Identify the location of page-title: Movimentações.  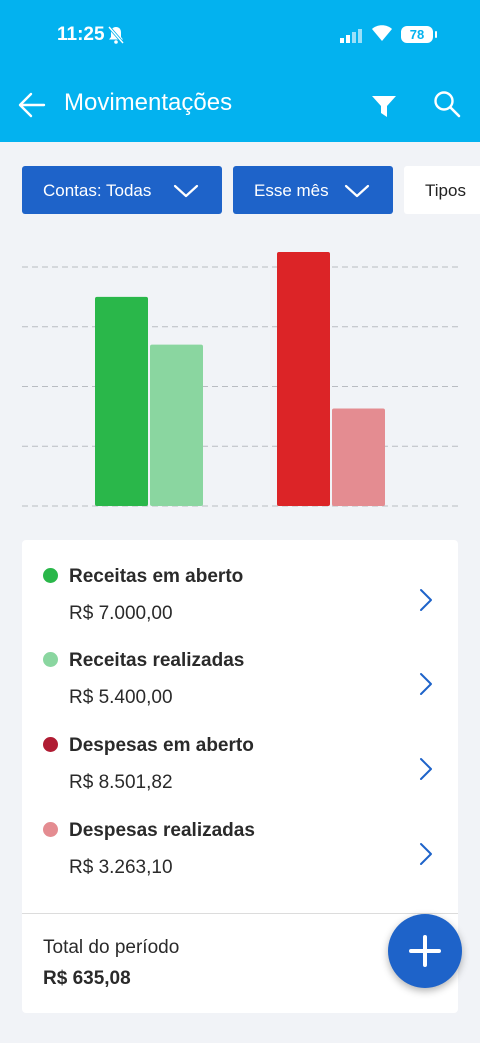
(148, 102).